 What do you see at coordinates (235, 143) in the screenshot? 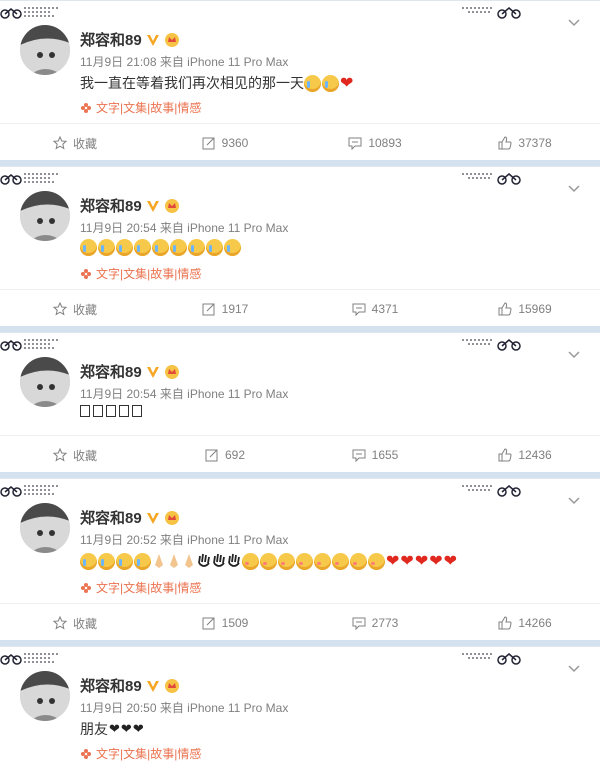
I see `repost-count: 9360` at bounding box center [235, 143].